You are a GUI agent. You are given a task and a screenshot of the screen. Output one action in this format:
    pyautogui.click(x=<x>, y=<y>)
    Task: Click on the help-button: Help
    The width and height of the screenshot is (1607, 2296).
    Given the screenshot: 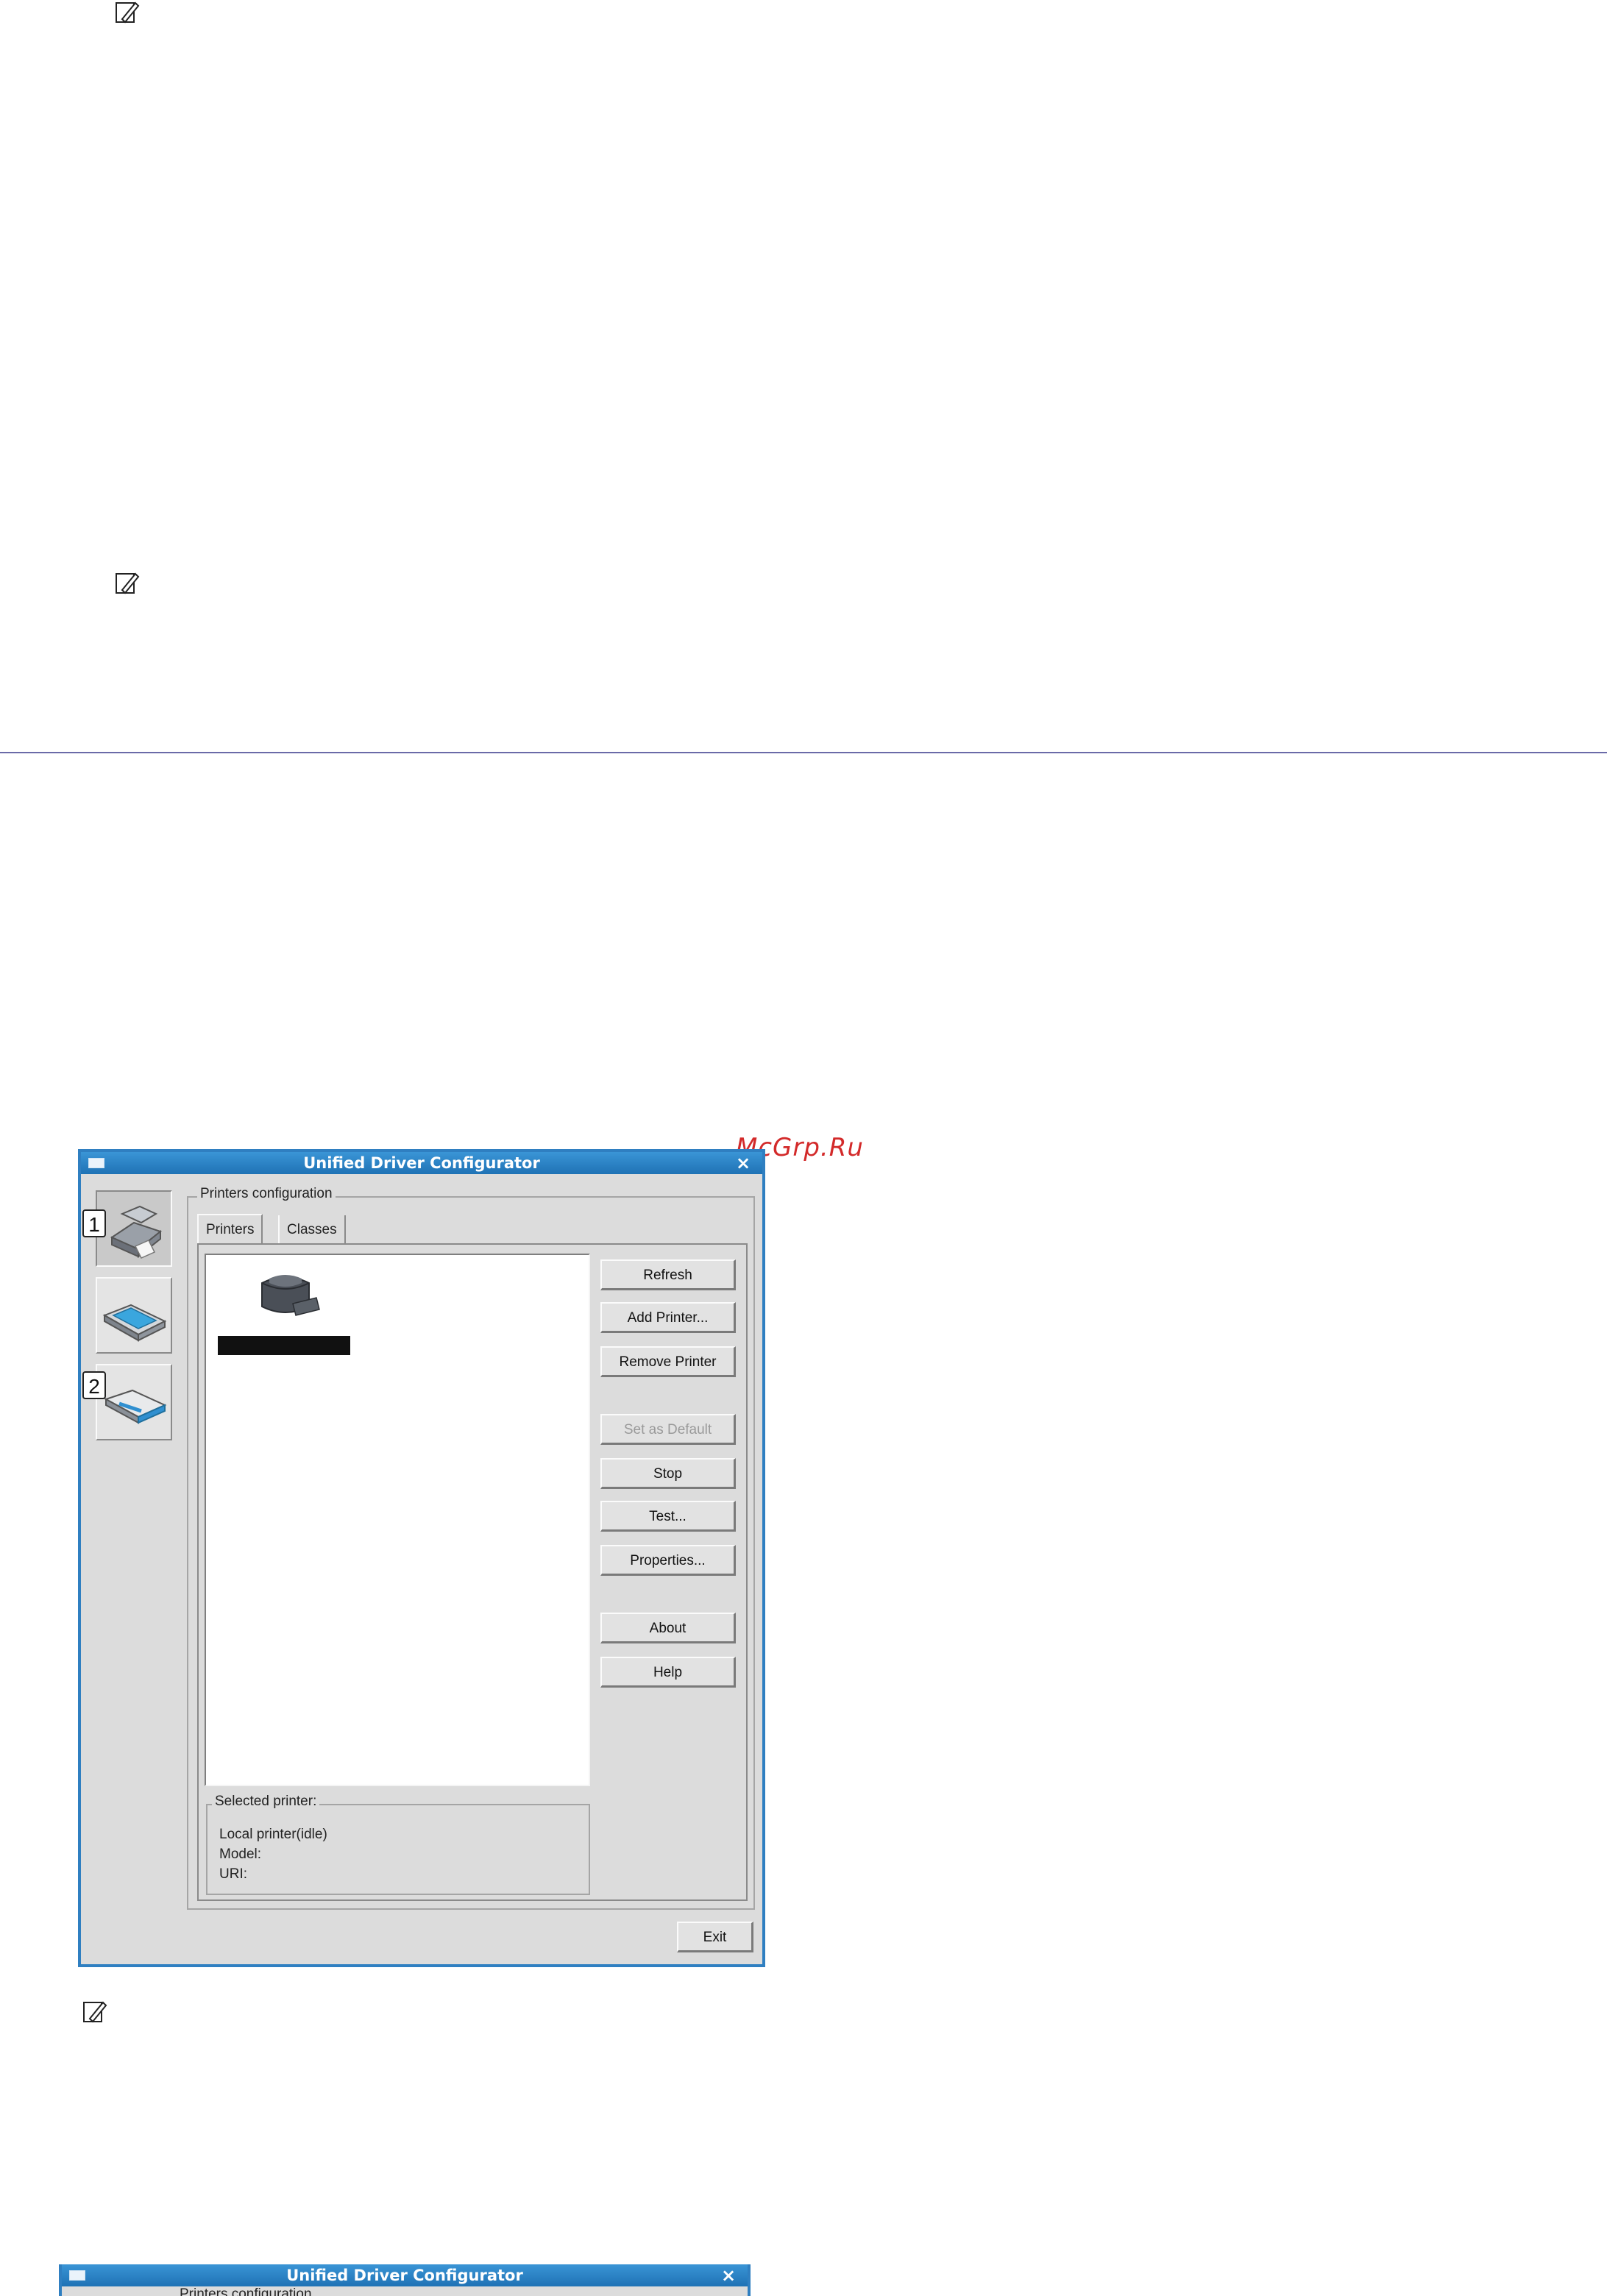 What is the action you would take?
    pyautogui.click(x=668, y=1672)
    